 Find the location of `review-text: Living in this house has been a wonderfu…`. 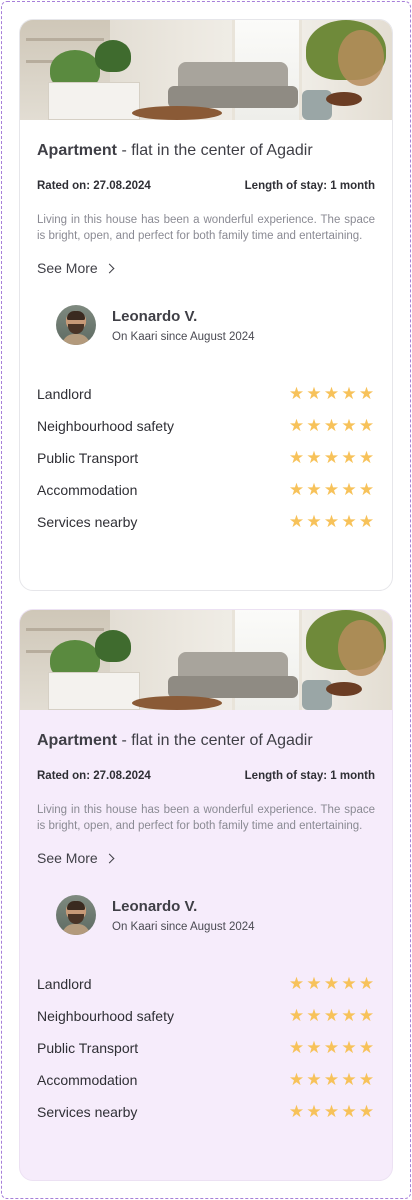

review-text: Living in this house has been a wonderfu… is located at coordinates (206, 228).